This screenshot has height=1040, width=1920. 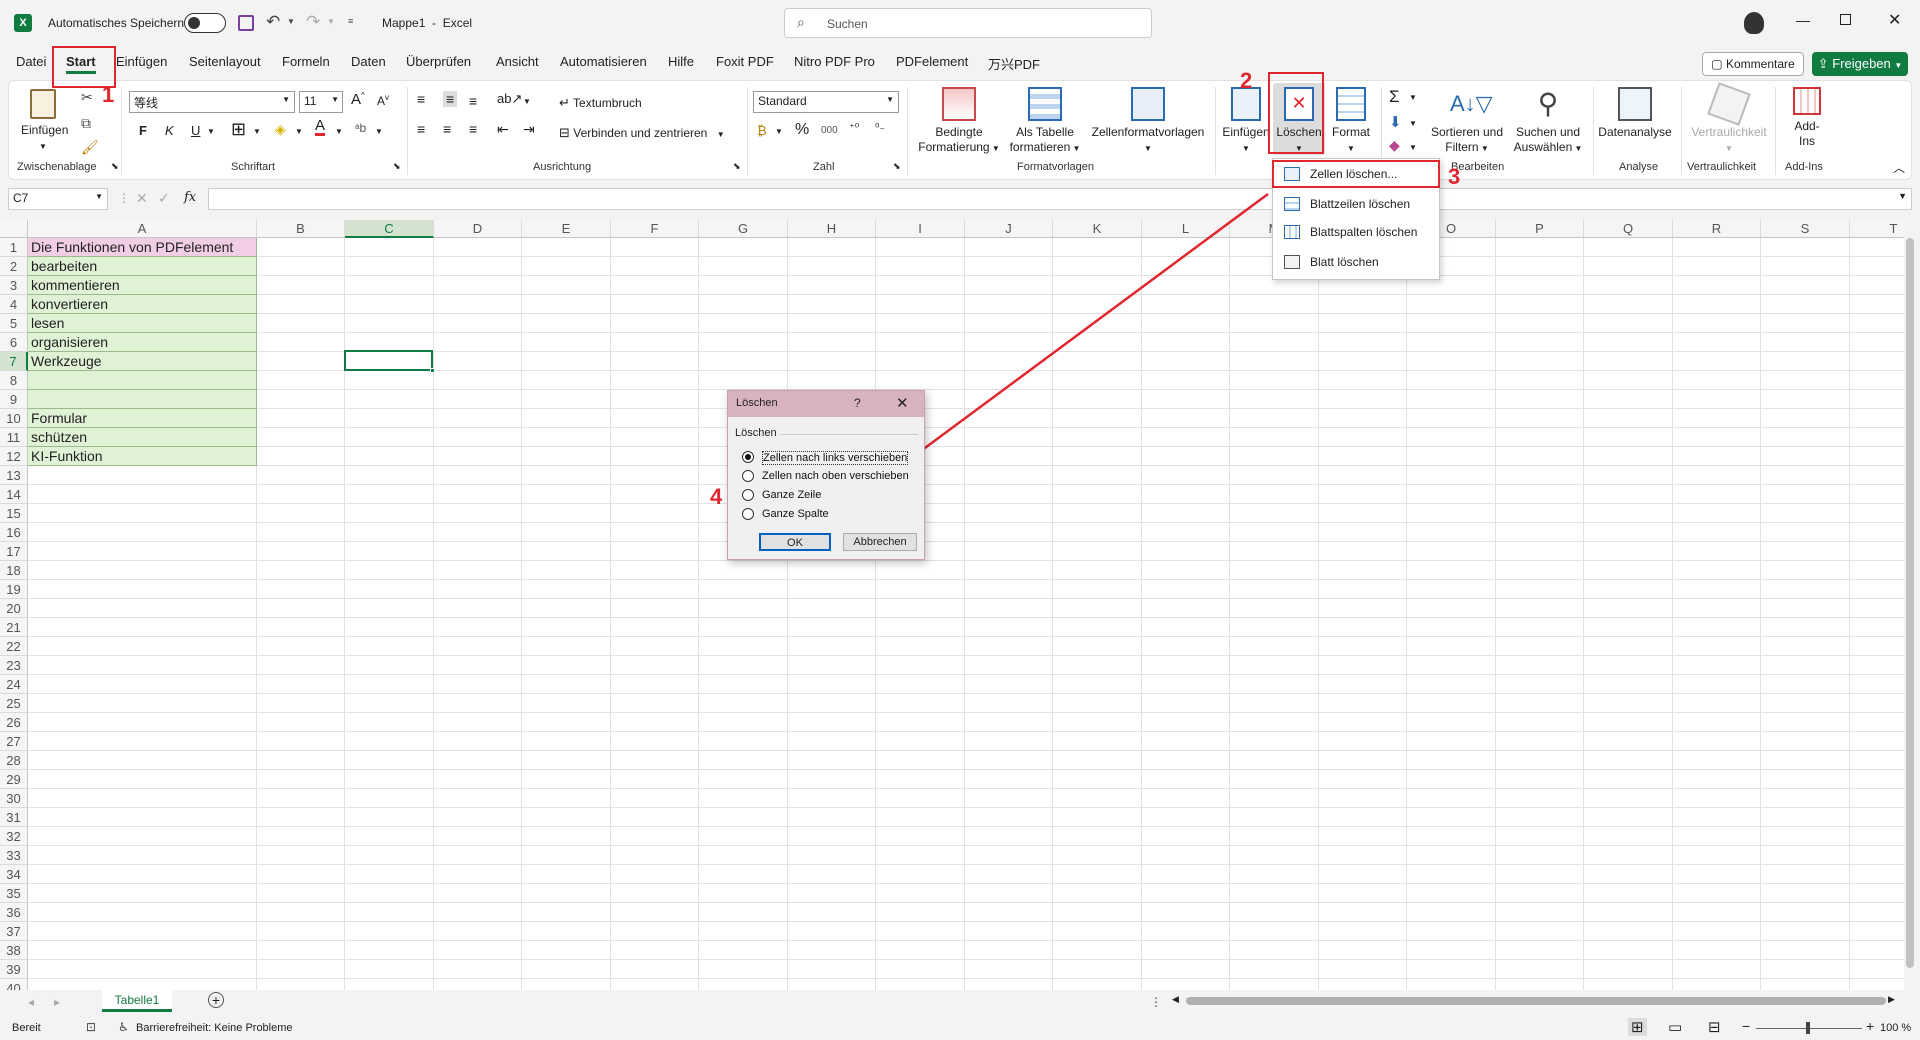 I want to click on tab-ueberpruefen: Überprüfen, so click(x=438, y=61).